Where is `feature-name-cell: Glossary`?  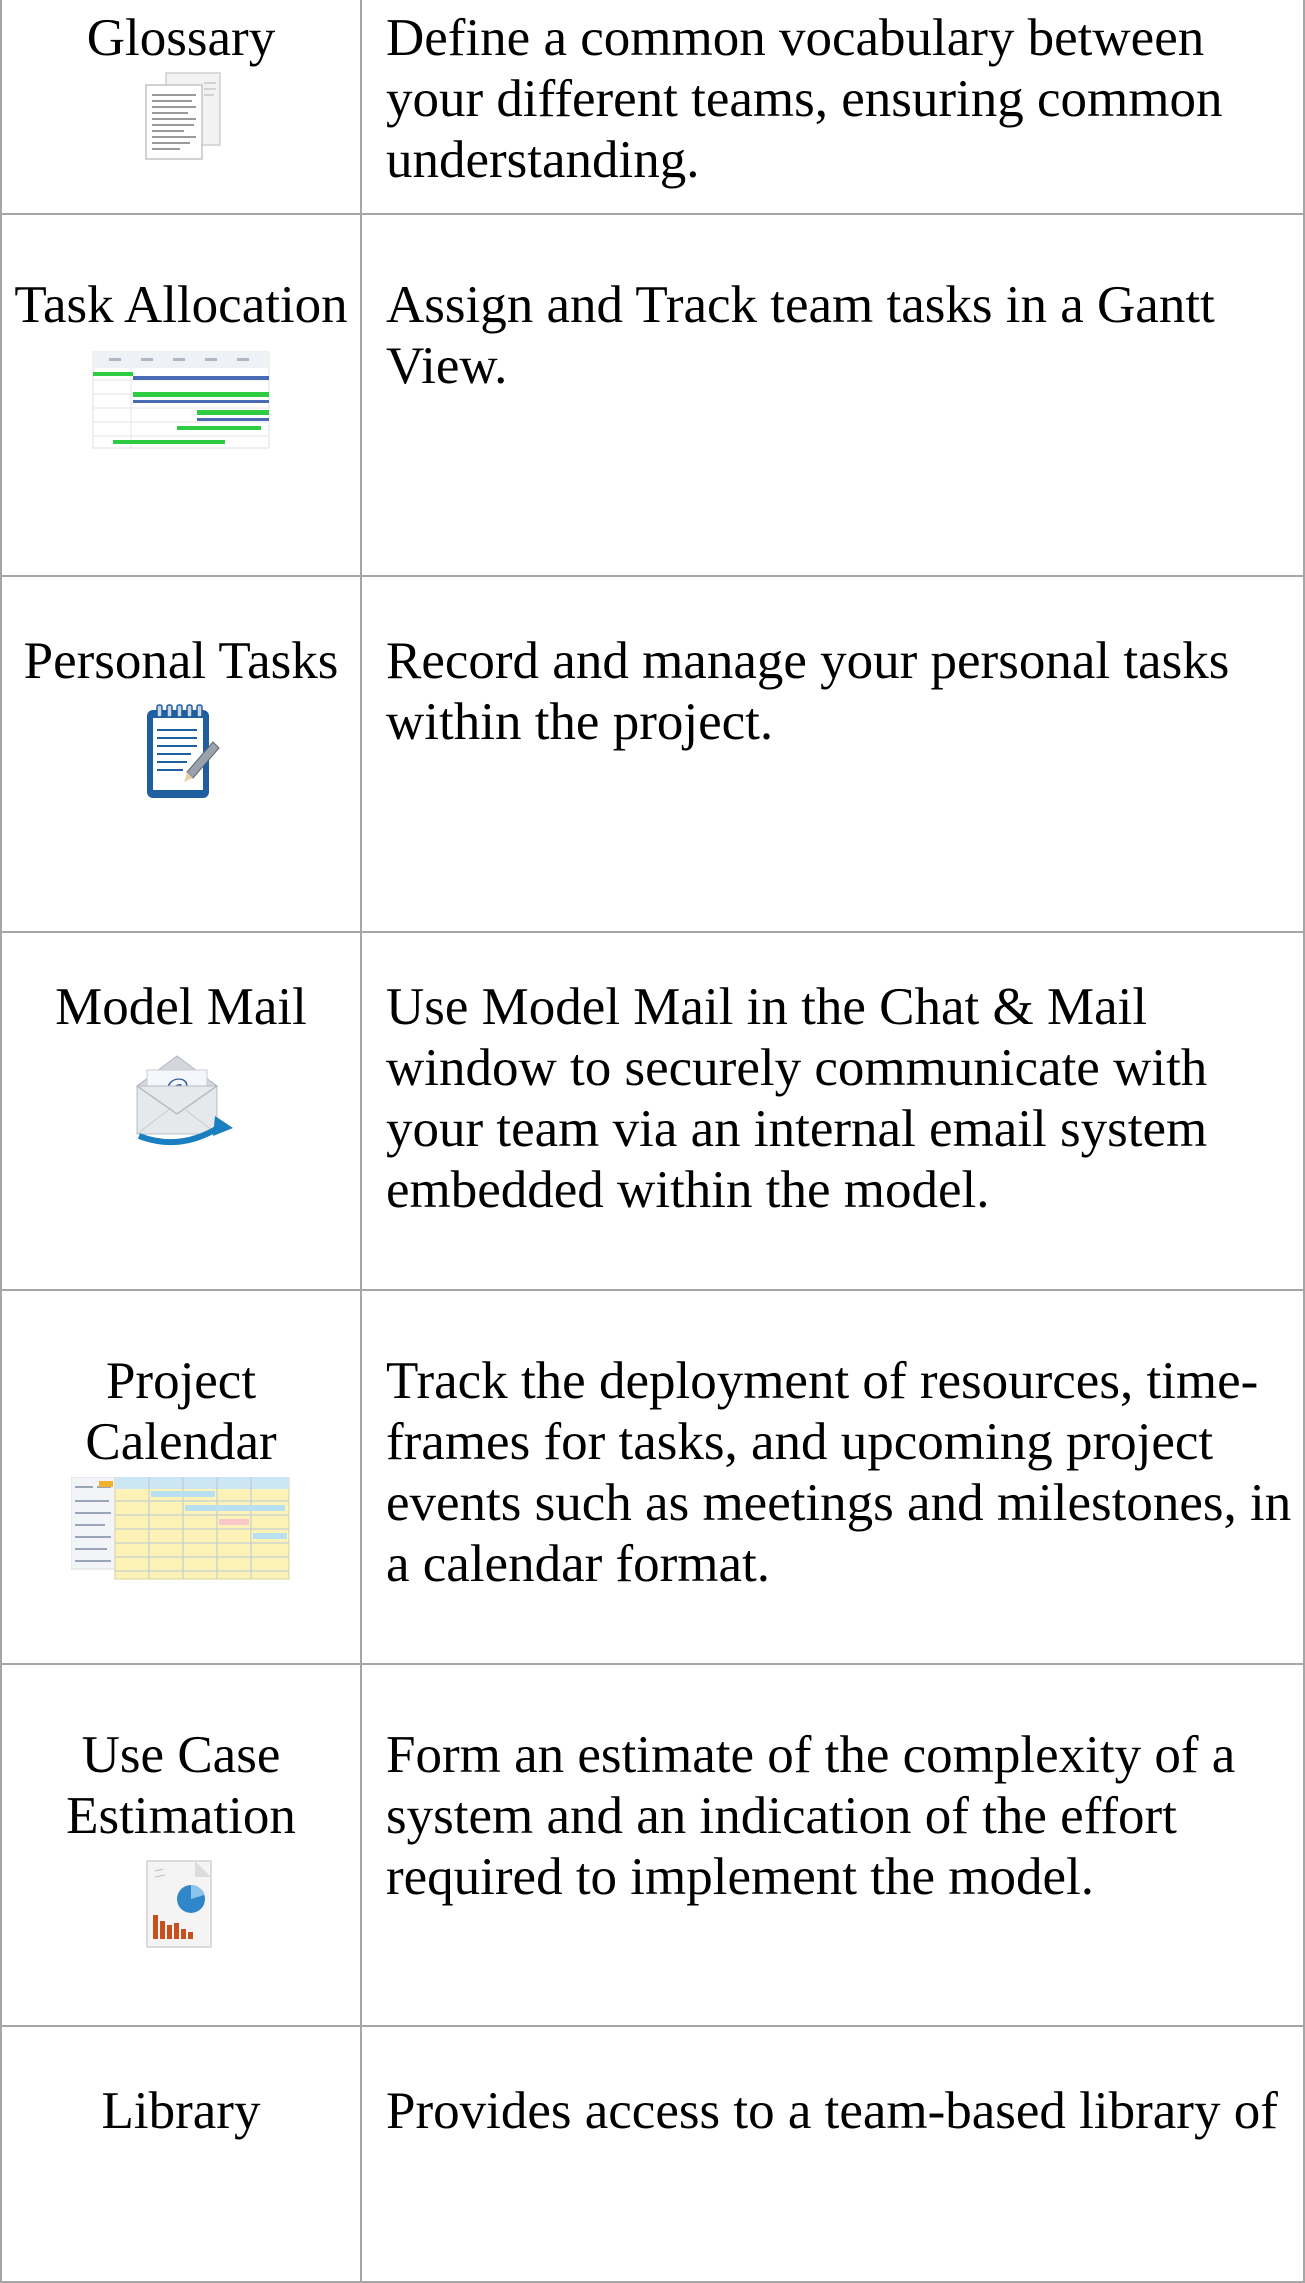 feature-name-cell: Glossary is located at coordinates (181, 107).